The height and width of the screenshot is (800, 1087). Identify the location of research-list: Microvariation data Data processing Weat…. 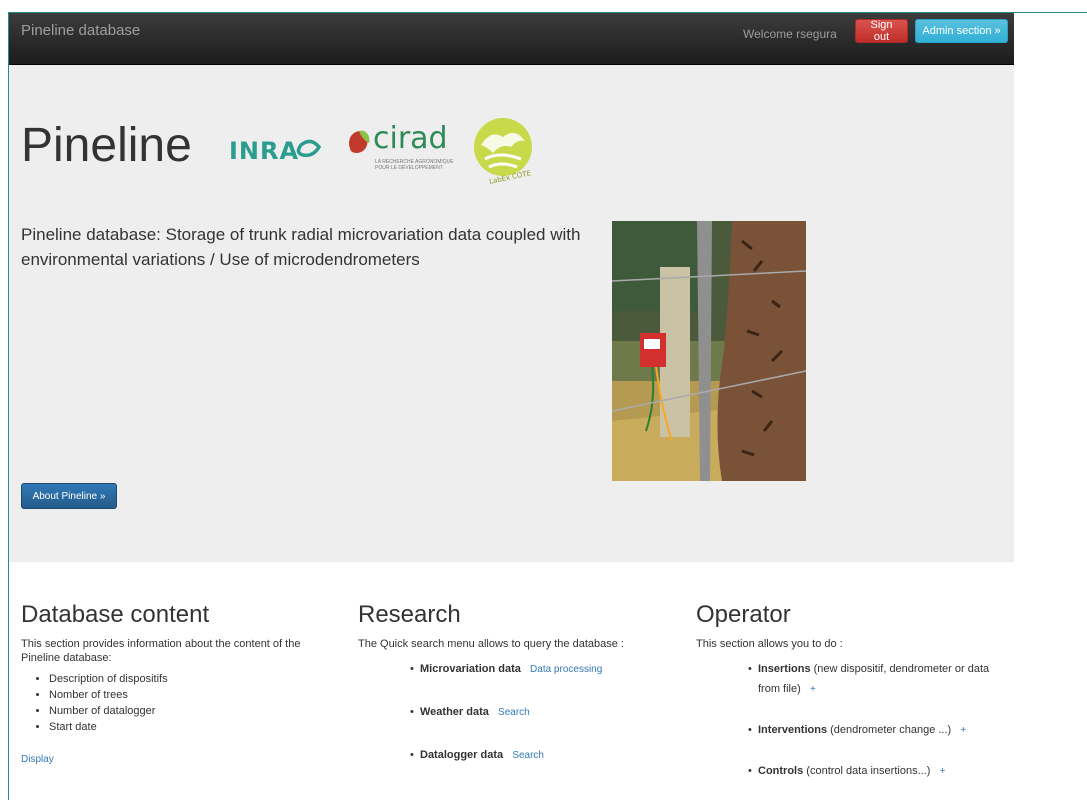
(518, 712).